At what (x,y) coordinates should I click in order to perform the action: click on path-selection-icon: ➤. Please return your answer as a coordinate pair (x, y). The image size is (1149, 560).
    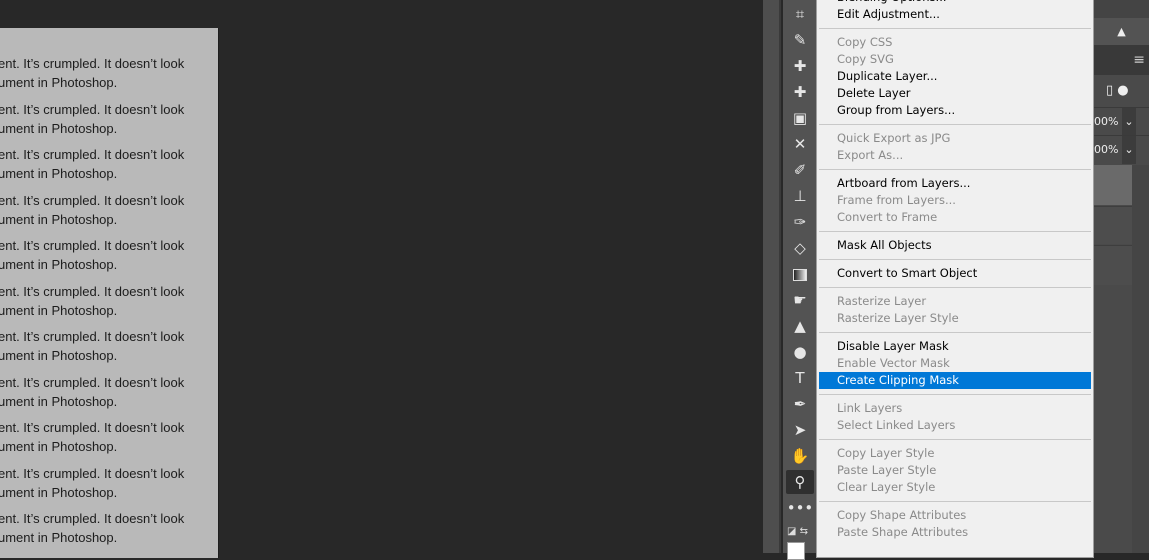
    Looking at the image, I should click on (800, 430).